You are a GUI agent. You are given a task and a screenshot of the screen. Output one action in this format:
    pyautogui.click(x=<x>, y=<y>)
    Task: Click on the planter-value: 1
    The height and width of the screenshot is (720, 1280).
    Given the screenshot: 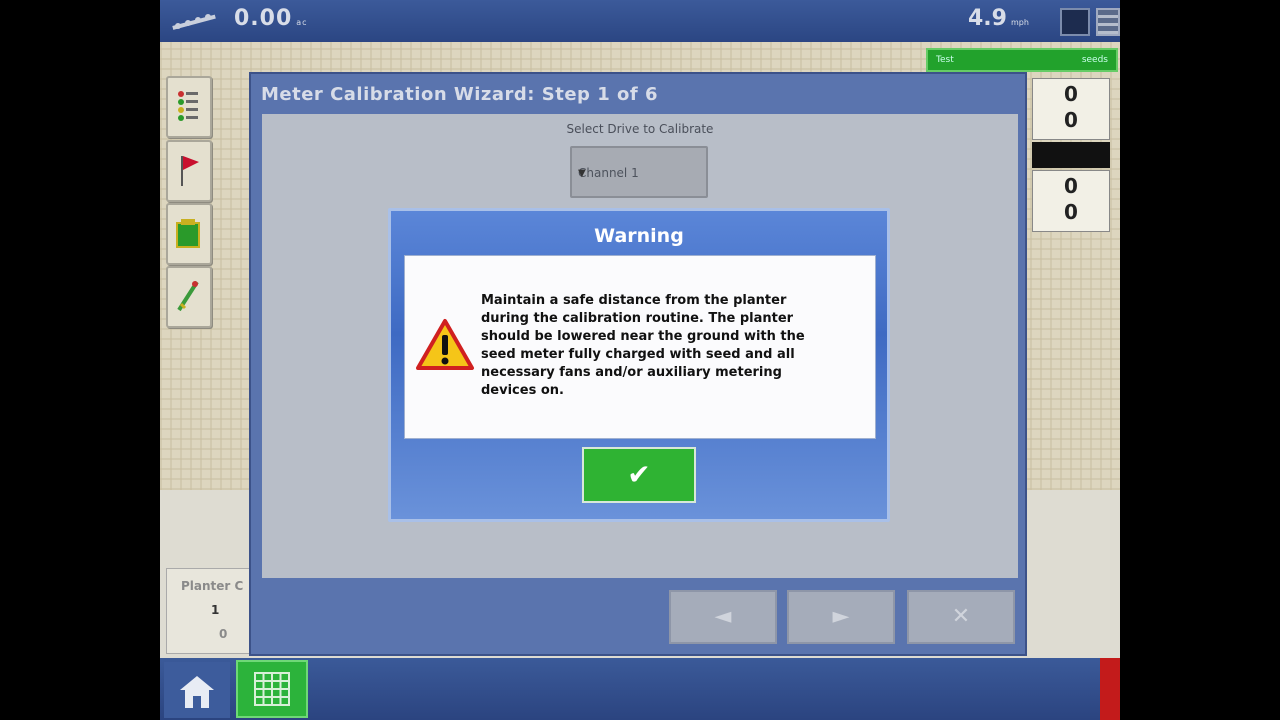 What is the action you would take?
    pyautogui.click(x=215, y=610)
    